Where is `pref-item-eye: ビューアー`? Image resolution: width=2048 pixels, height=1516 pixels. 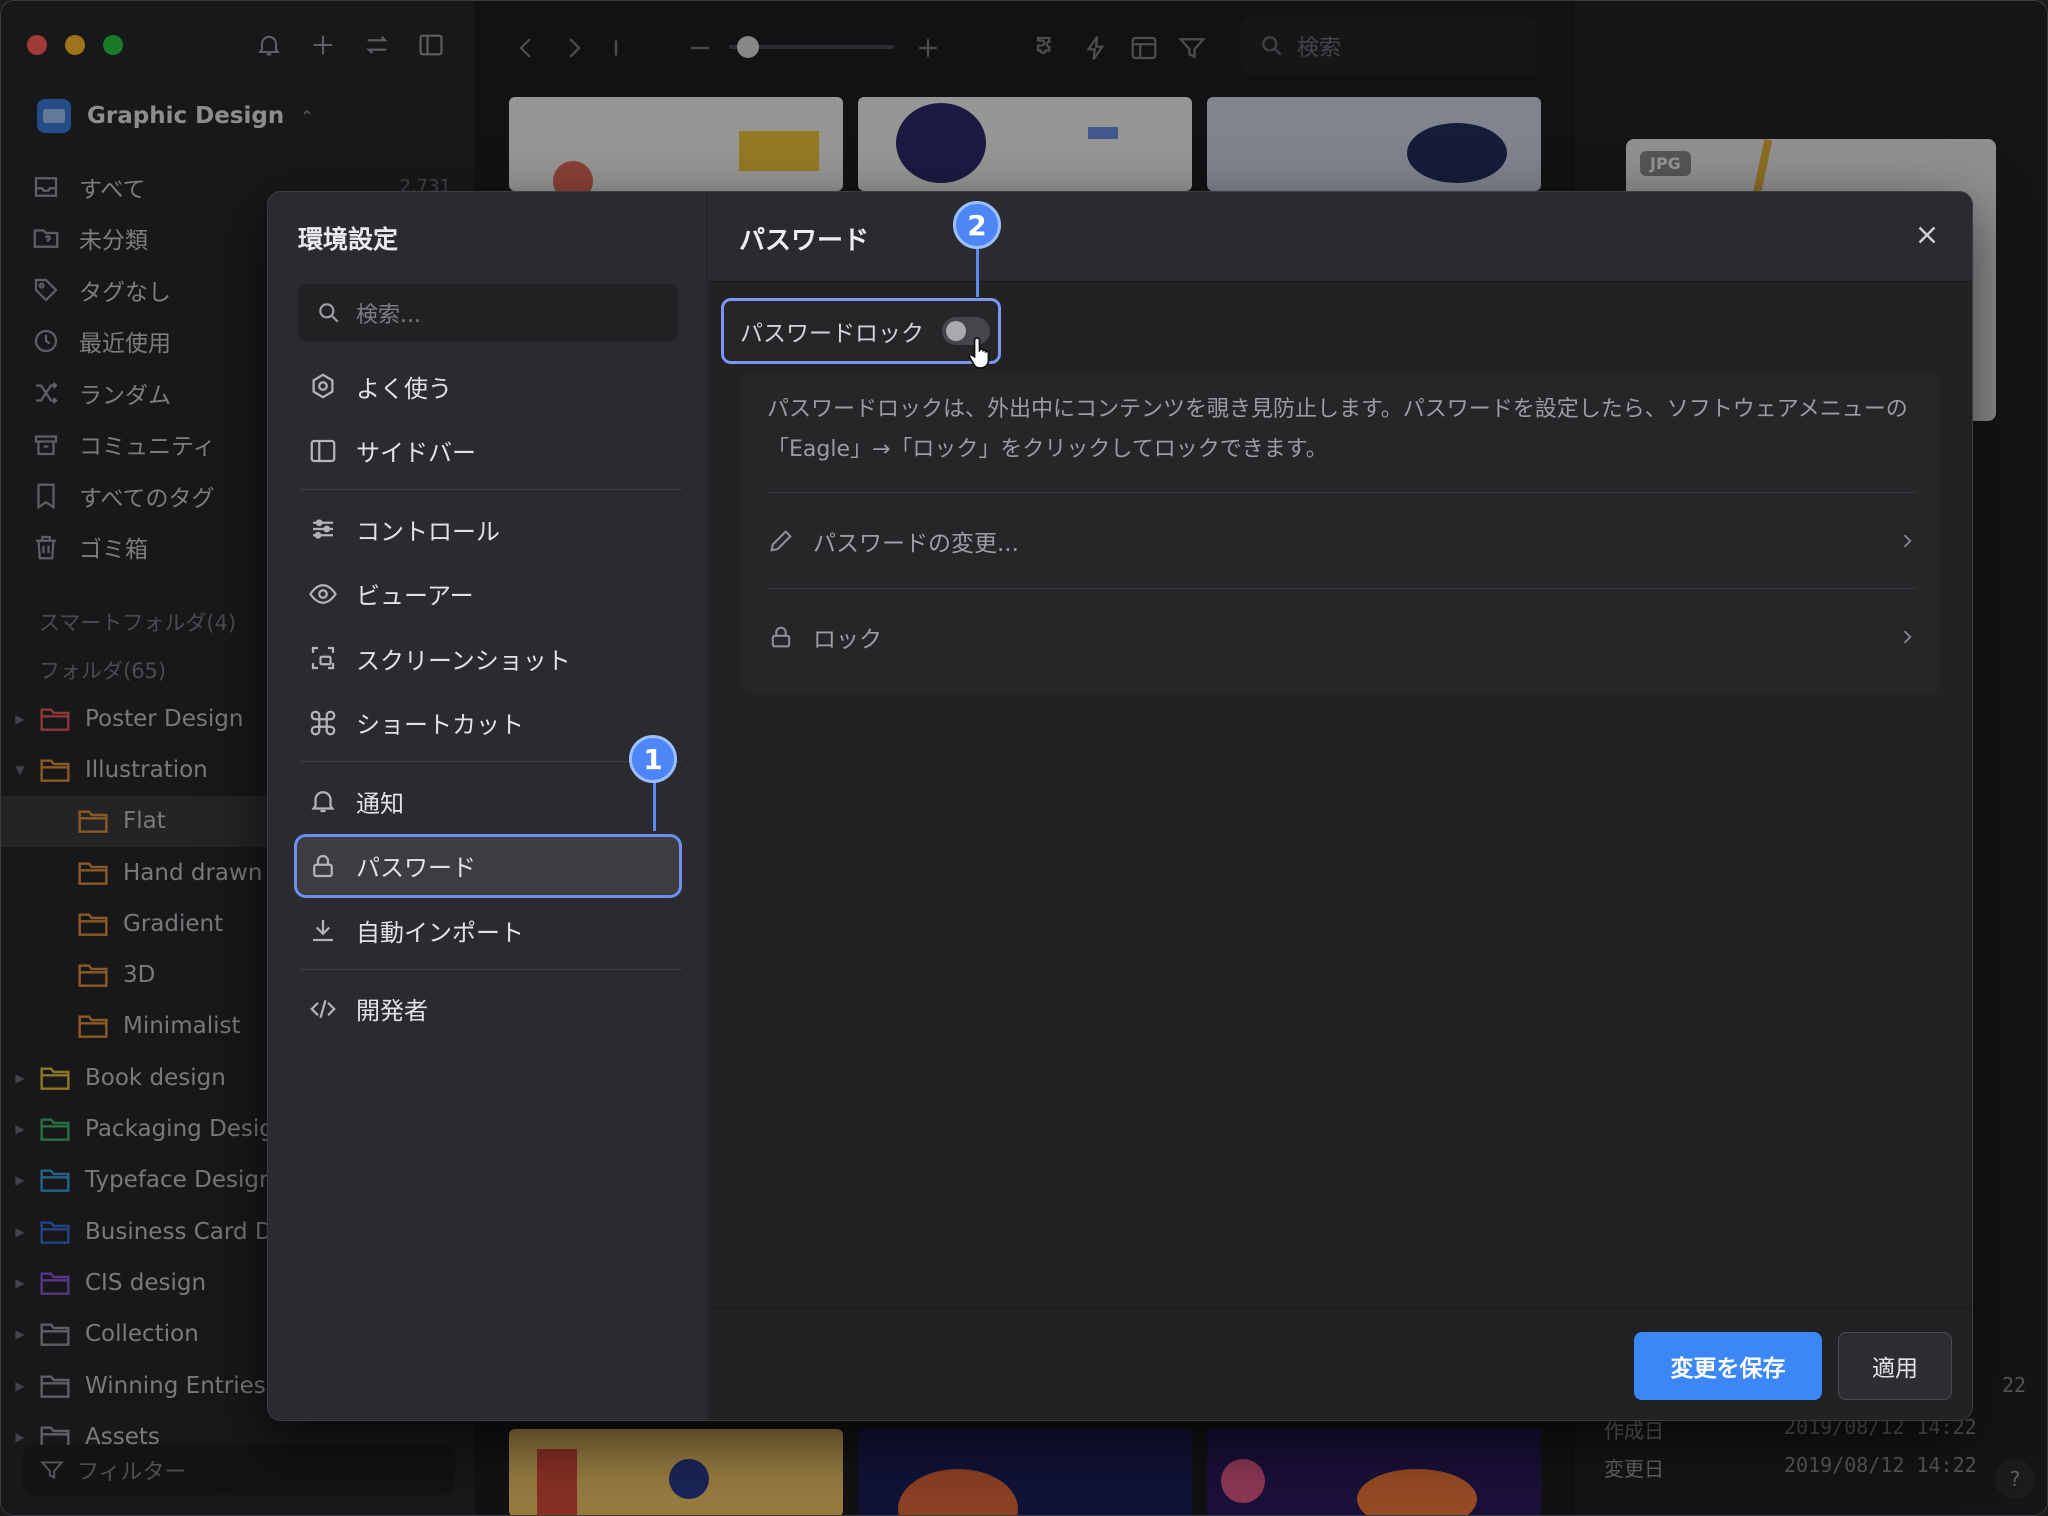
pref-item-eye: ビューアー is located at coordinates (488, 594).